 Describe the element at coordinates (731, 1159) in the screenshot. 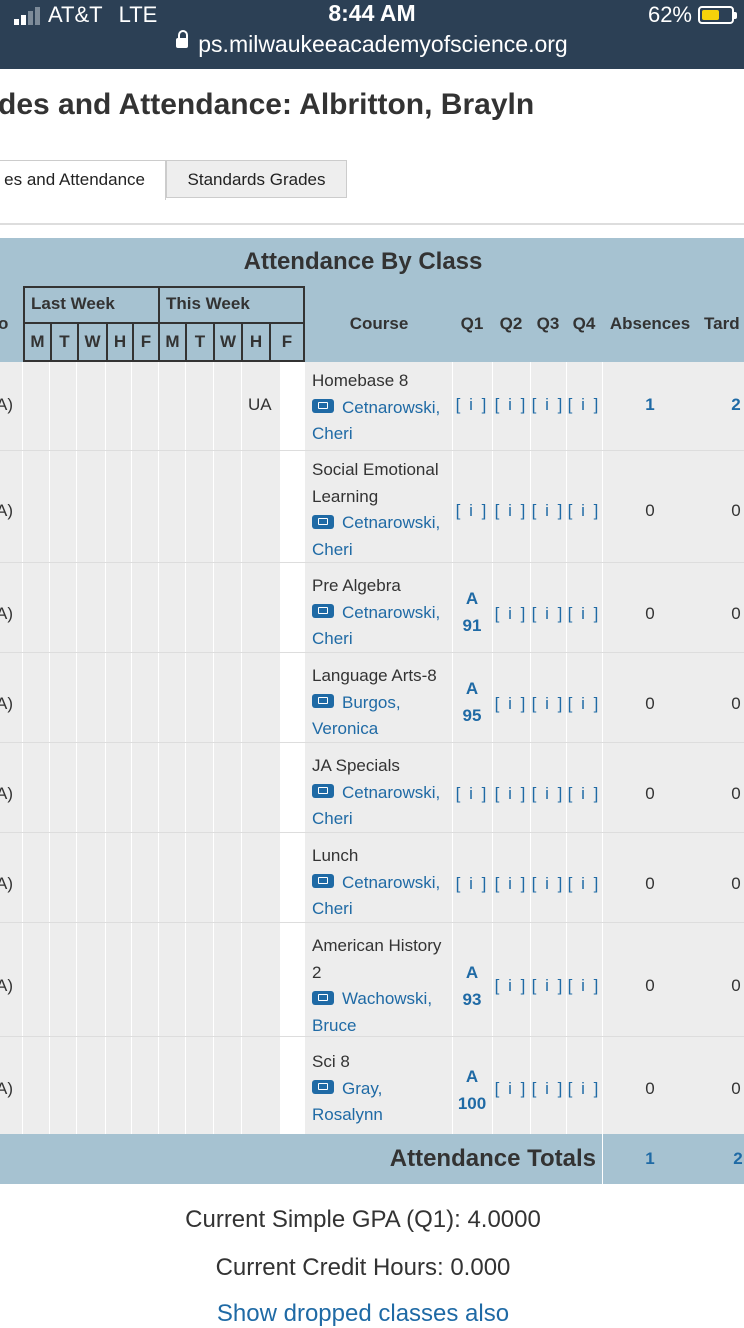

I see `total-tardies: 2` at that location.